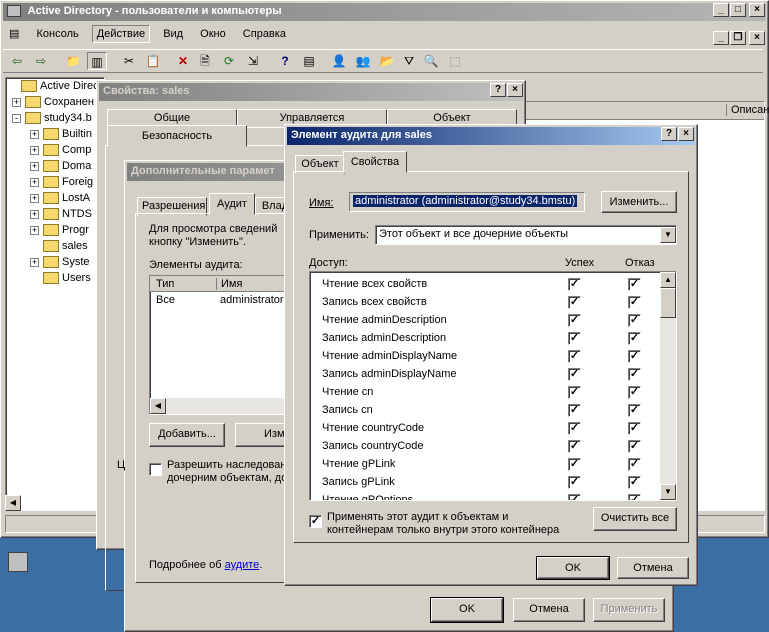 The height and width of the screenshot is (632, 769). Describe the element at coordinates (16, 118) in the screenshot. I see `collapse-icon: -` at that location.